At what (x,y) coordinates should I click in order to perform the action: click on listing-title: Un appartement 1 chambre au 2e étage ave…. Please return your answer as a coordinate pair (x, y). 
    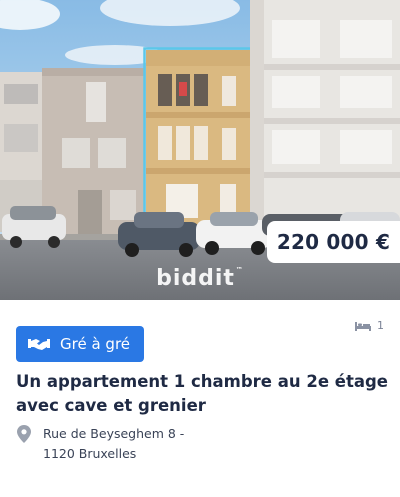
    Looking at the image, I should click on (202, 394).